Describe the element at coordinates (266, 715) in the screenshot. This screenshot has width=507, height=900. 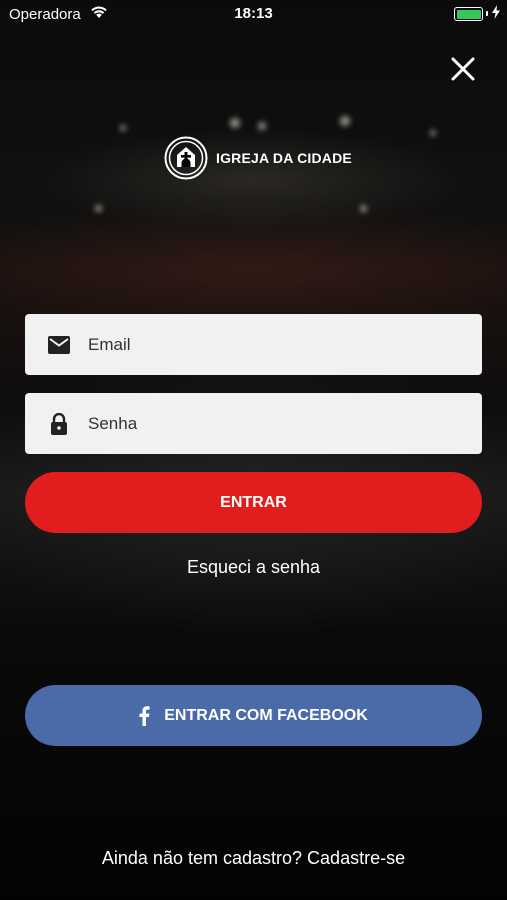
I see `facebook-button-label: ENTRAR COM FACEBOOK` at that location.